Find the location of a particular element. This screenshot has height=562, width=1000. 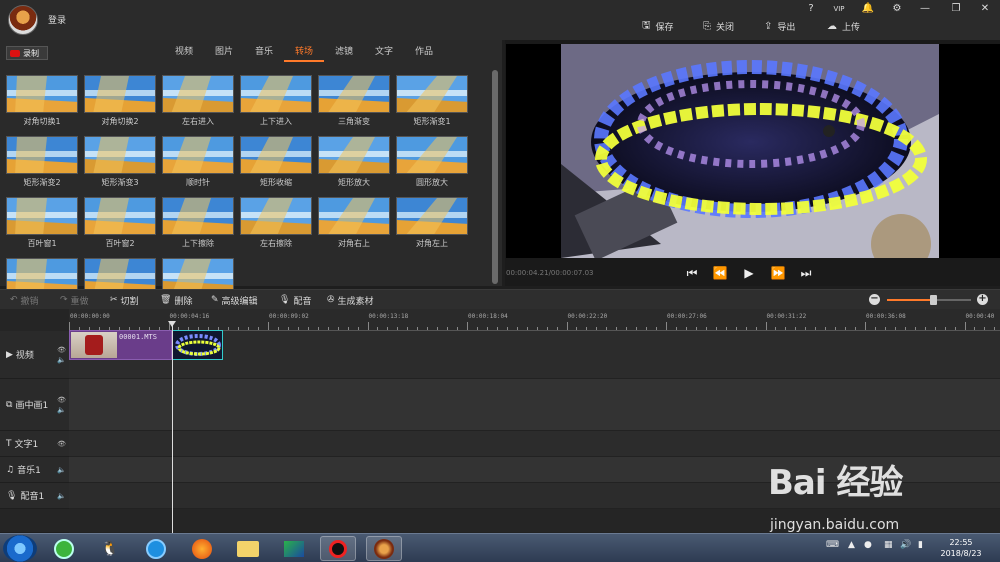

app-360-icon is located at coordinates (64, 548).